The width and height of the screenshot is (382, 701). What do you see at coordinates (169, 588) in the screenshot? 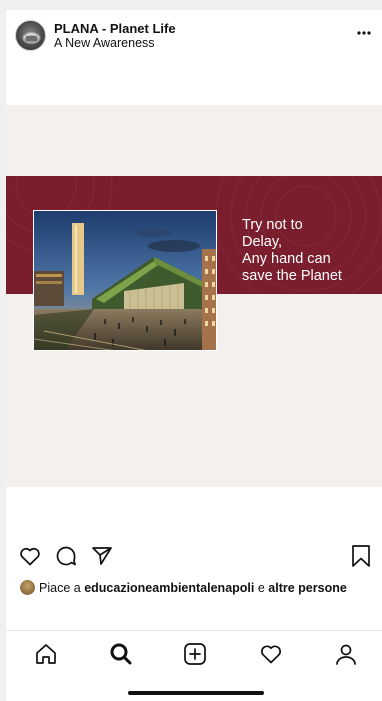
I see `liker-username: educazioneambientalenapoli` at bounding box center [169, 588].